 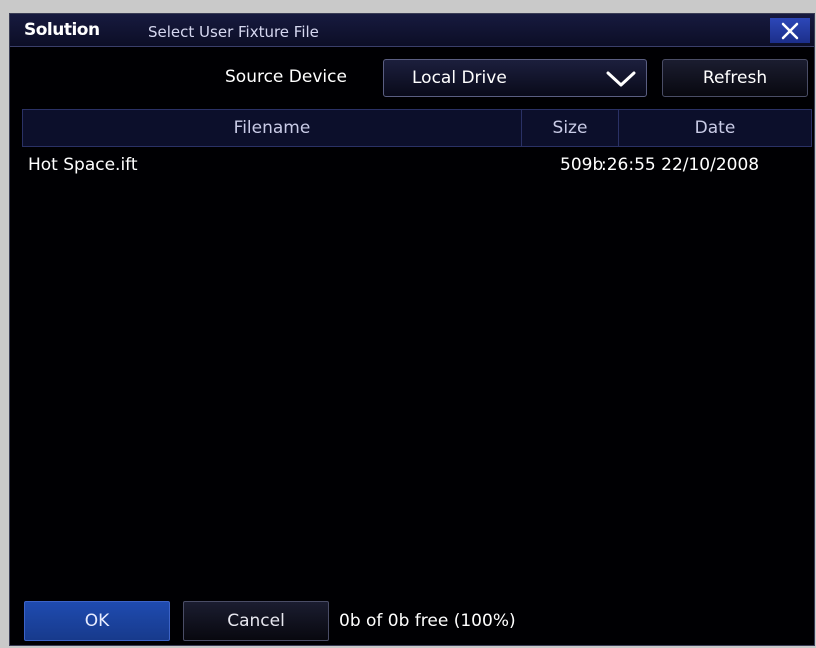 What do you see at coordinates (417, 166) in the screenshot?
I see `table-row: Hot Space.ift 509b :26:55 22/10/2008` at bounding box center [417, 166].